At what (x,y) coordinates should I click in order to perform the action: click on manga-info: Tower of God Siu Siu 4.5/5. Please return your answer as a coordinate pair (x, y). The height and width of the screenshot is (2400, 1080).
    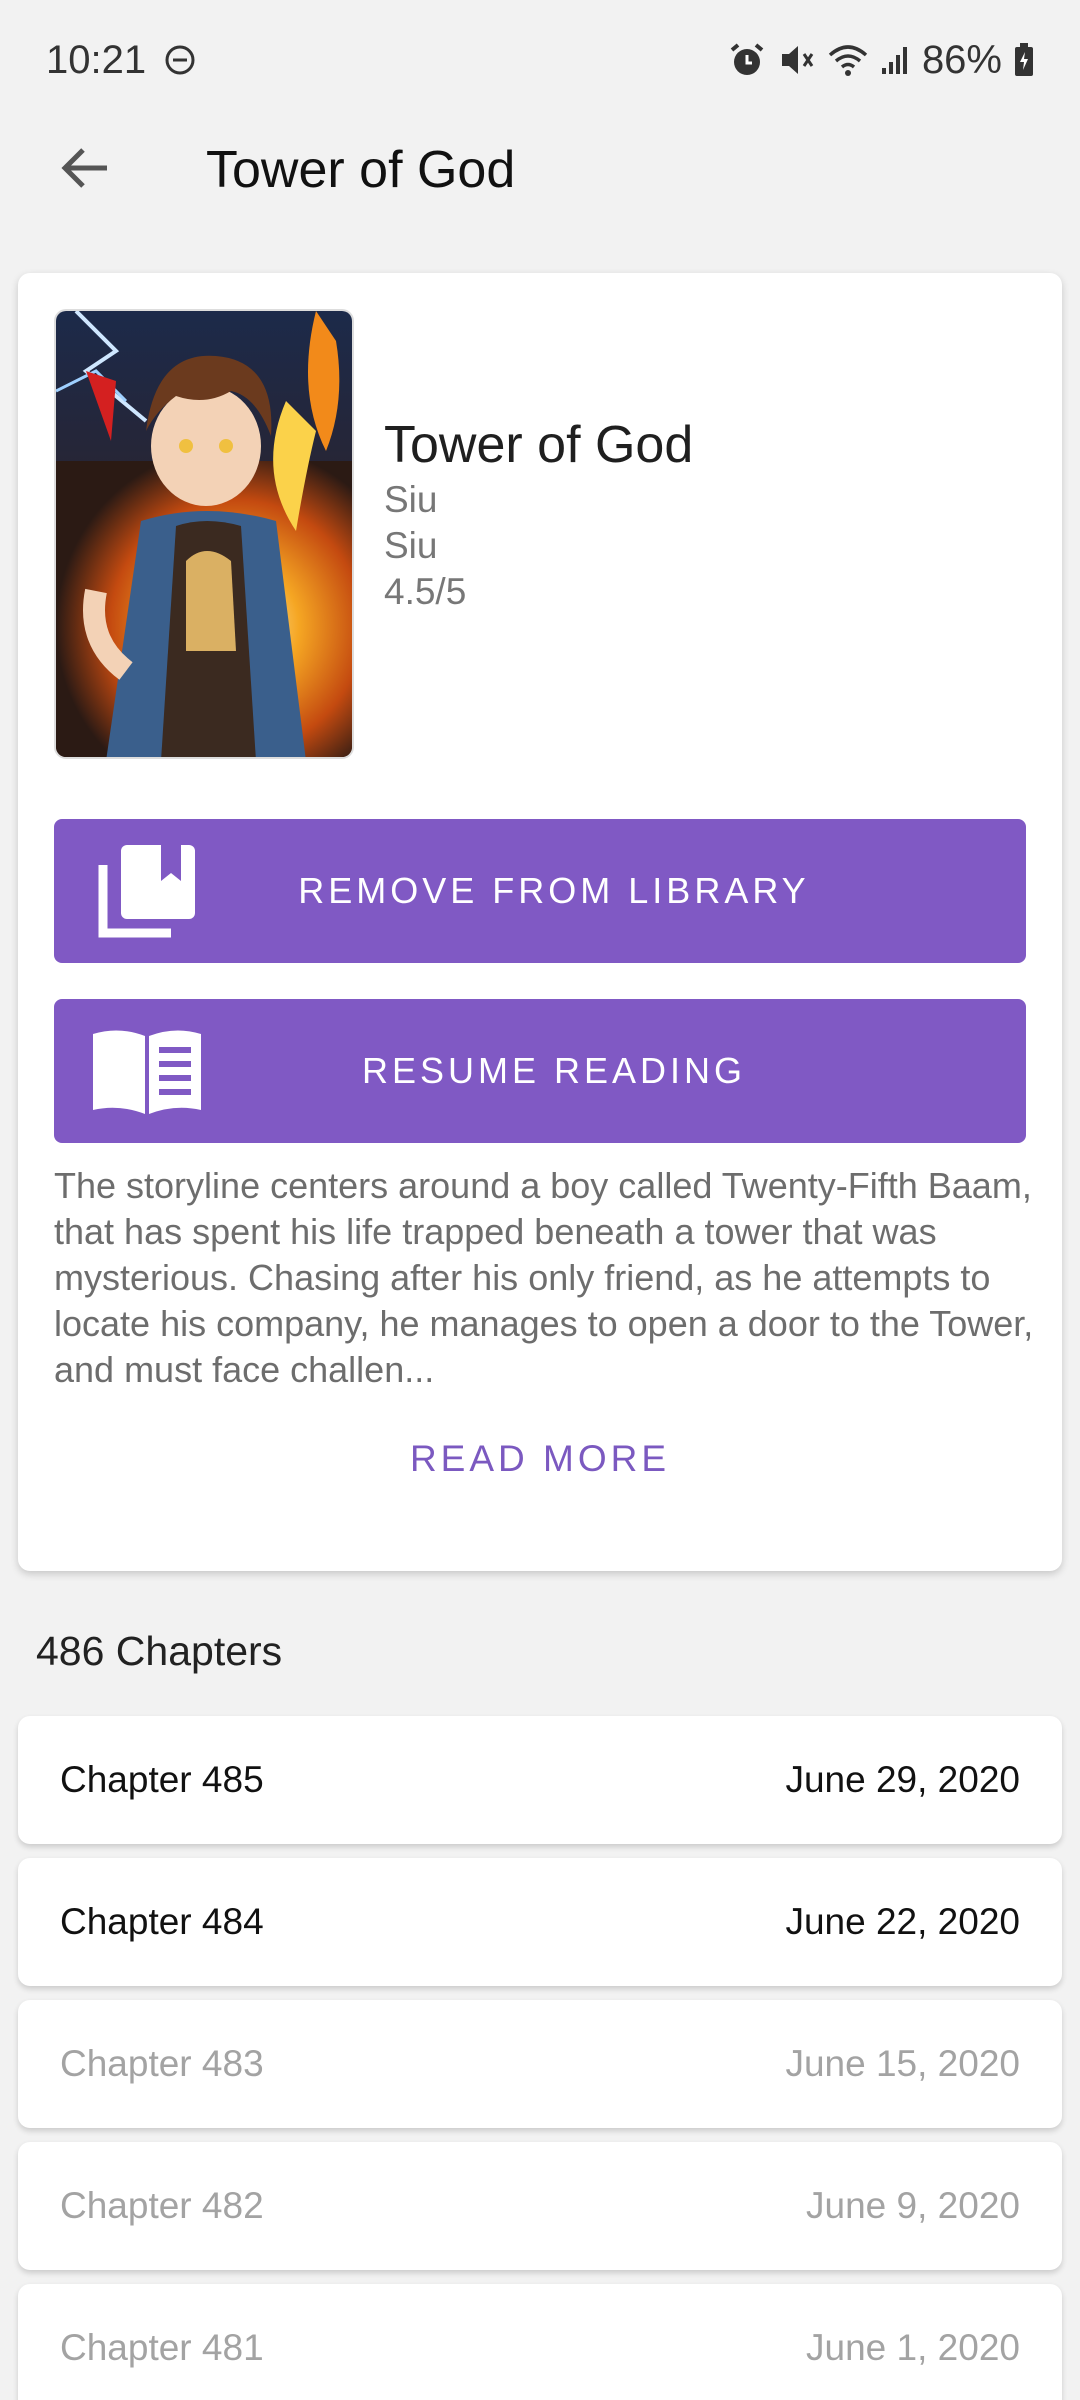
    Looking at the image, I should click on (538, 514).